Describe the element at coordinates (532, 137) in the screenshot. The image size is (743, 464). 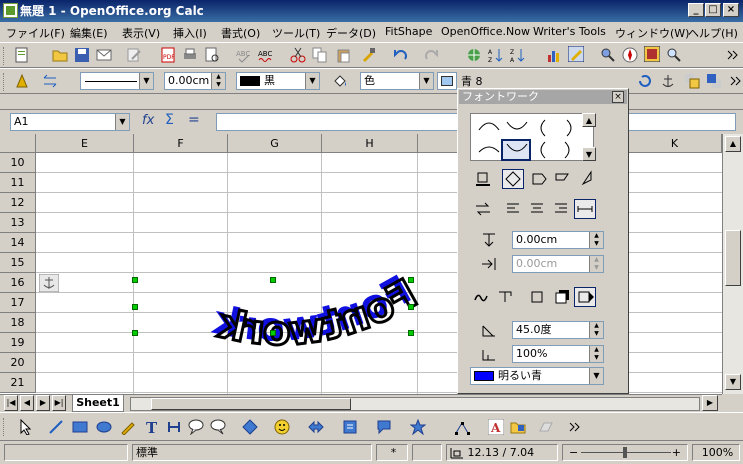
I see `shape-palette` at that location.